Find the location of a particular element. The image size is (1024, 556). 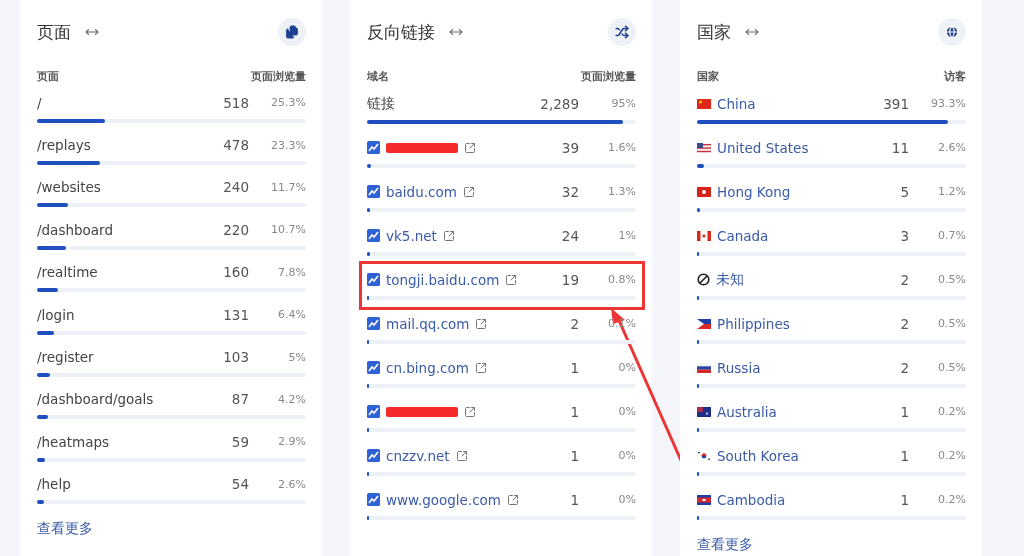

count-value: 59 is located at coordinates (240, 441).